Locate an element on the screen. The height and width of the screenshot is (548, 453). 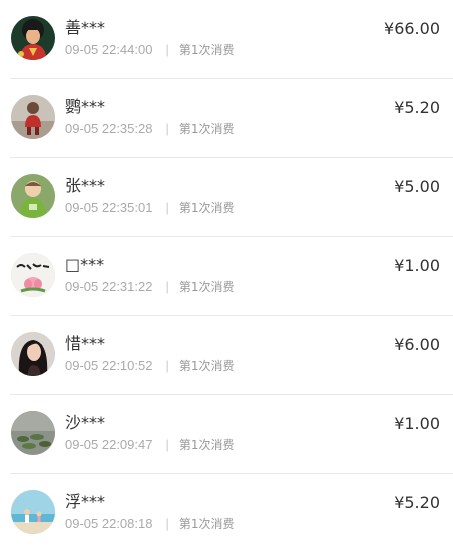
avatar-child-red-icon is located at coordinates (33, 117).